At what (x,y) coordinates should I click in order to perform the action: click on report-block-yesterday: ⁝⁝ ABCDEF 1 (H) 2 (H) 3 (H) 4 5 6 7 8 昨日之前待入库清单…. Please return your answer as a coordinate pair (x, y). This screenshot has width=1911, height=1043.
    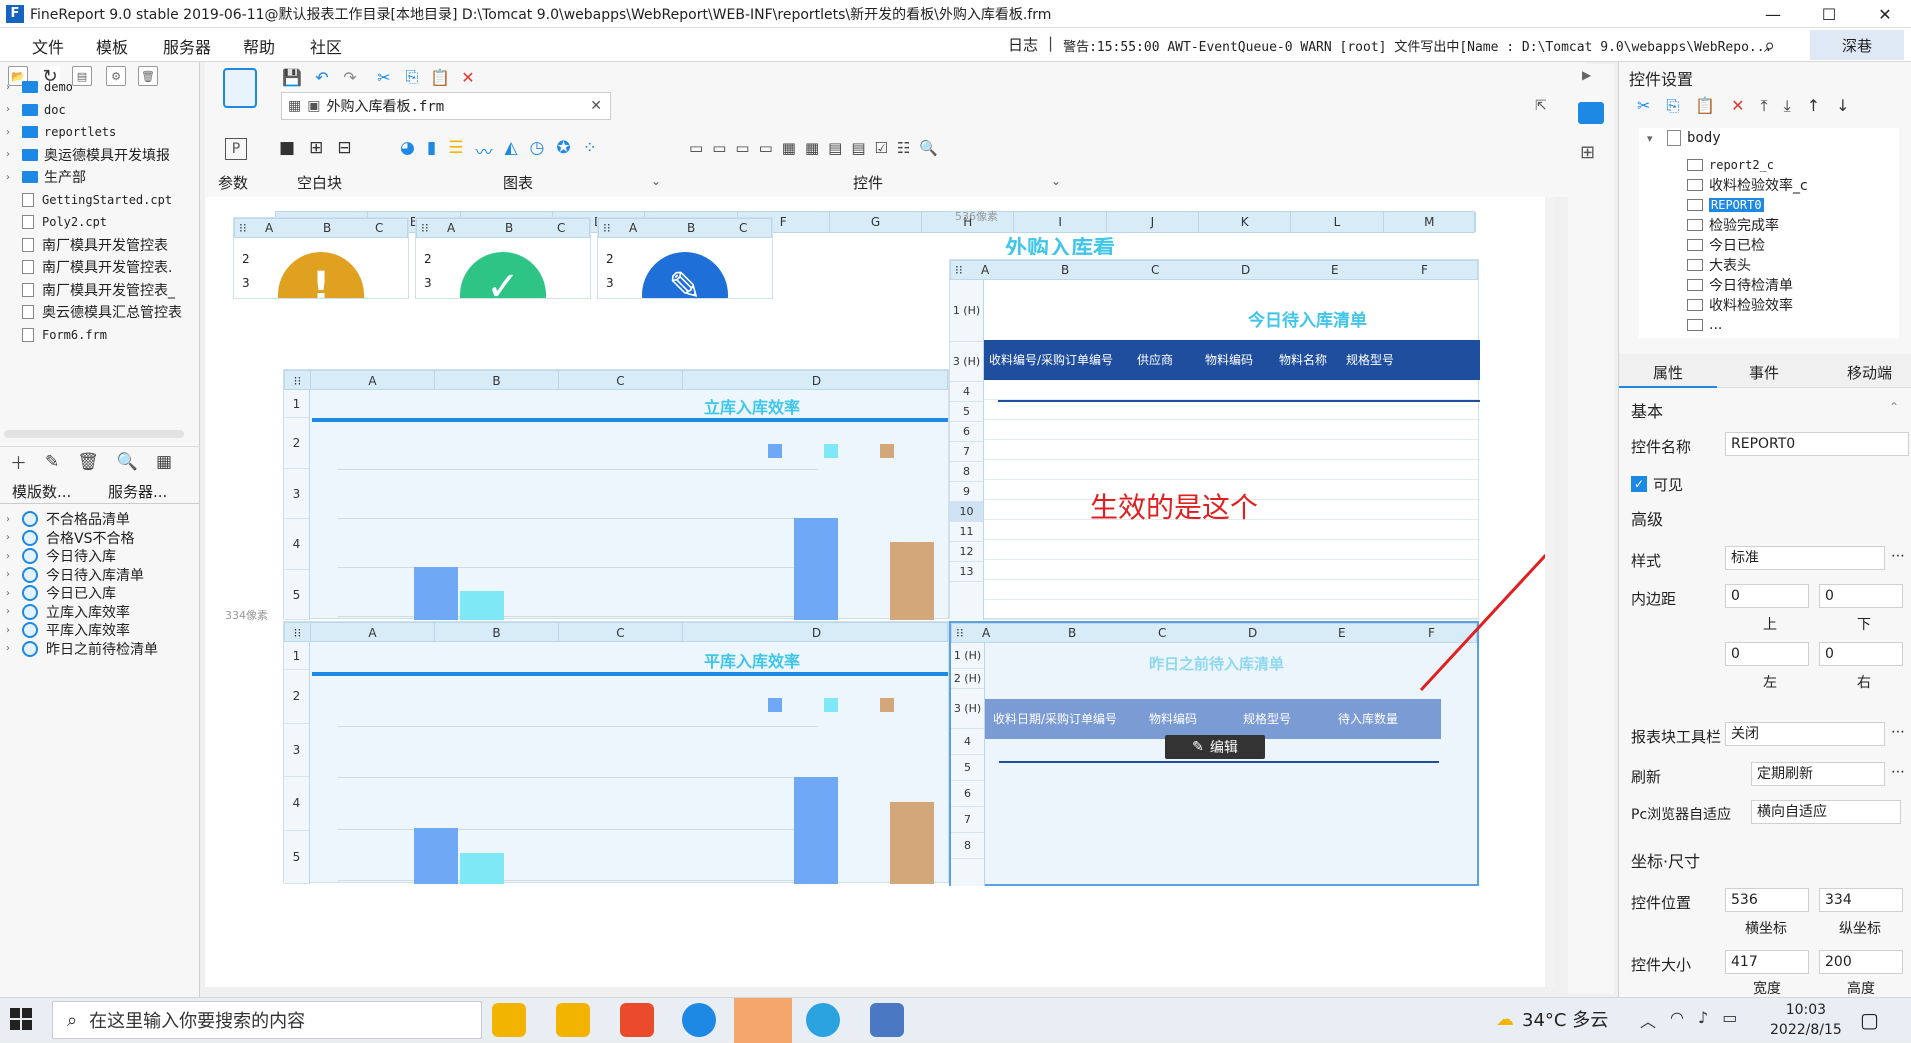
    Looking at the image, I should click on (1214, 753).